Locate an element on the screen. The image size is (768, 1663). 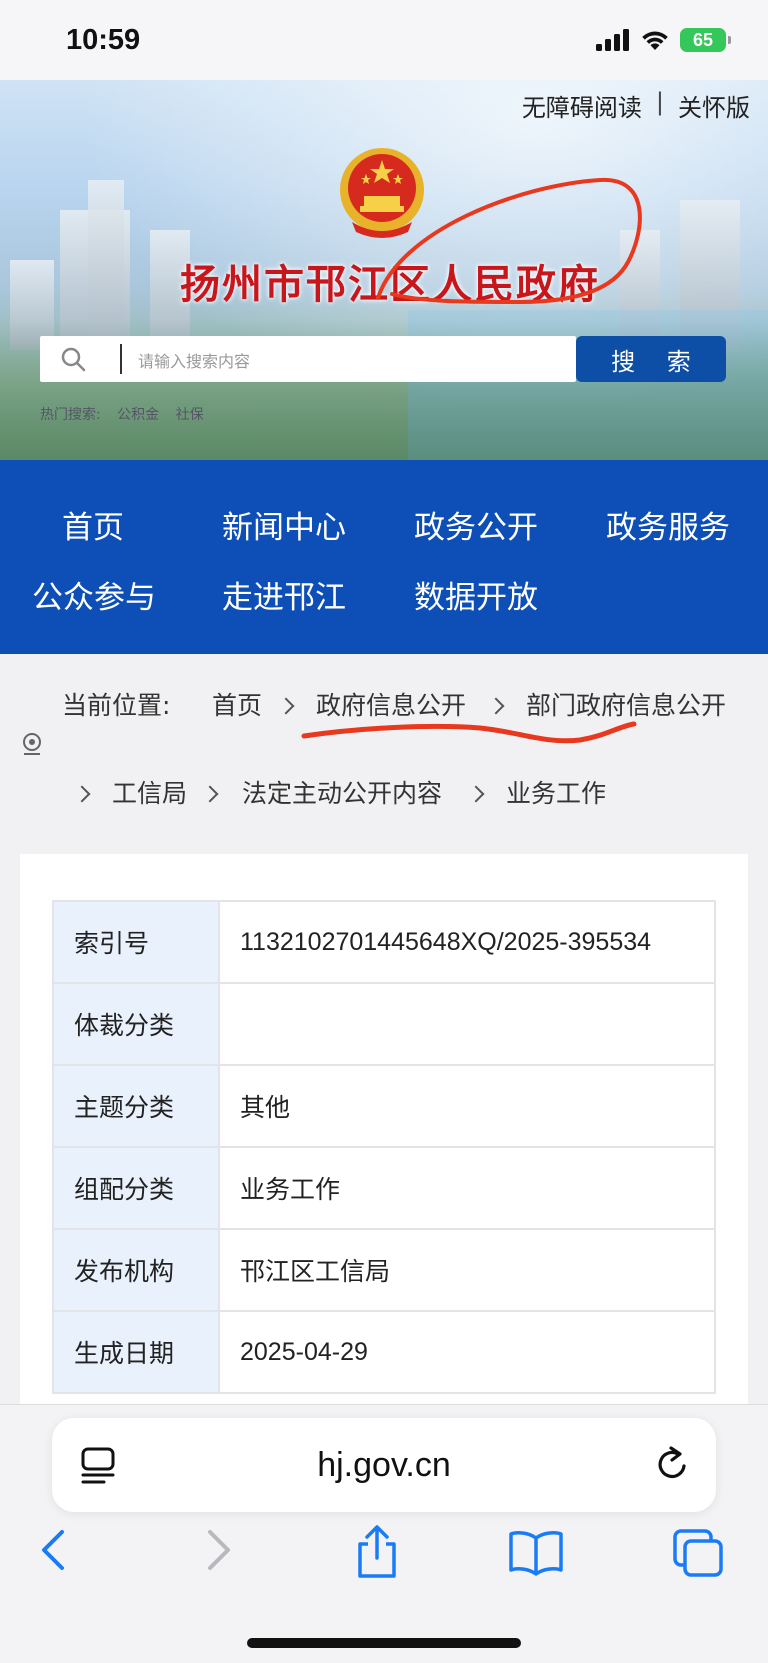
url-text: hj.gov.cn is located at coordinates (384, 1465).